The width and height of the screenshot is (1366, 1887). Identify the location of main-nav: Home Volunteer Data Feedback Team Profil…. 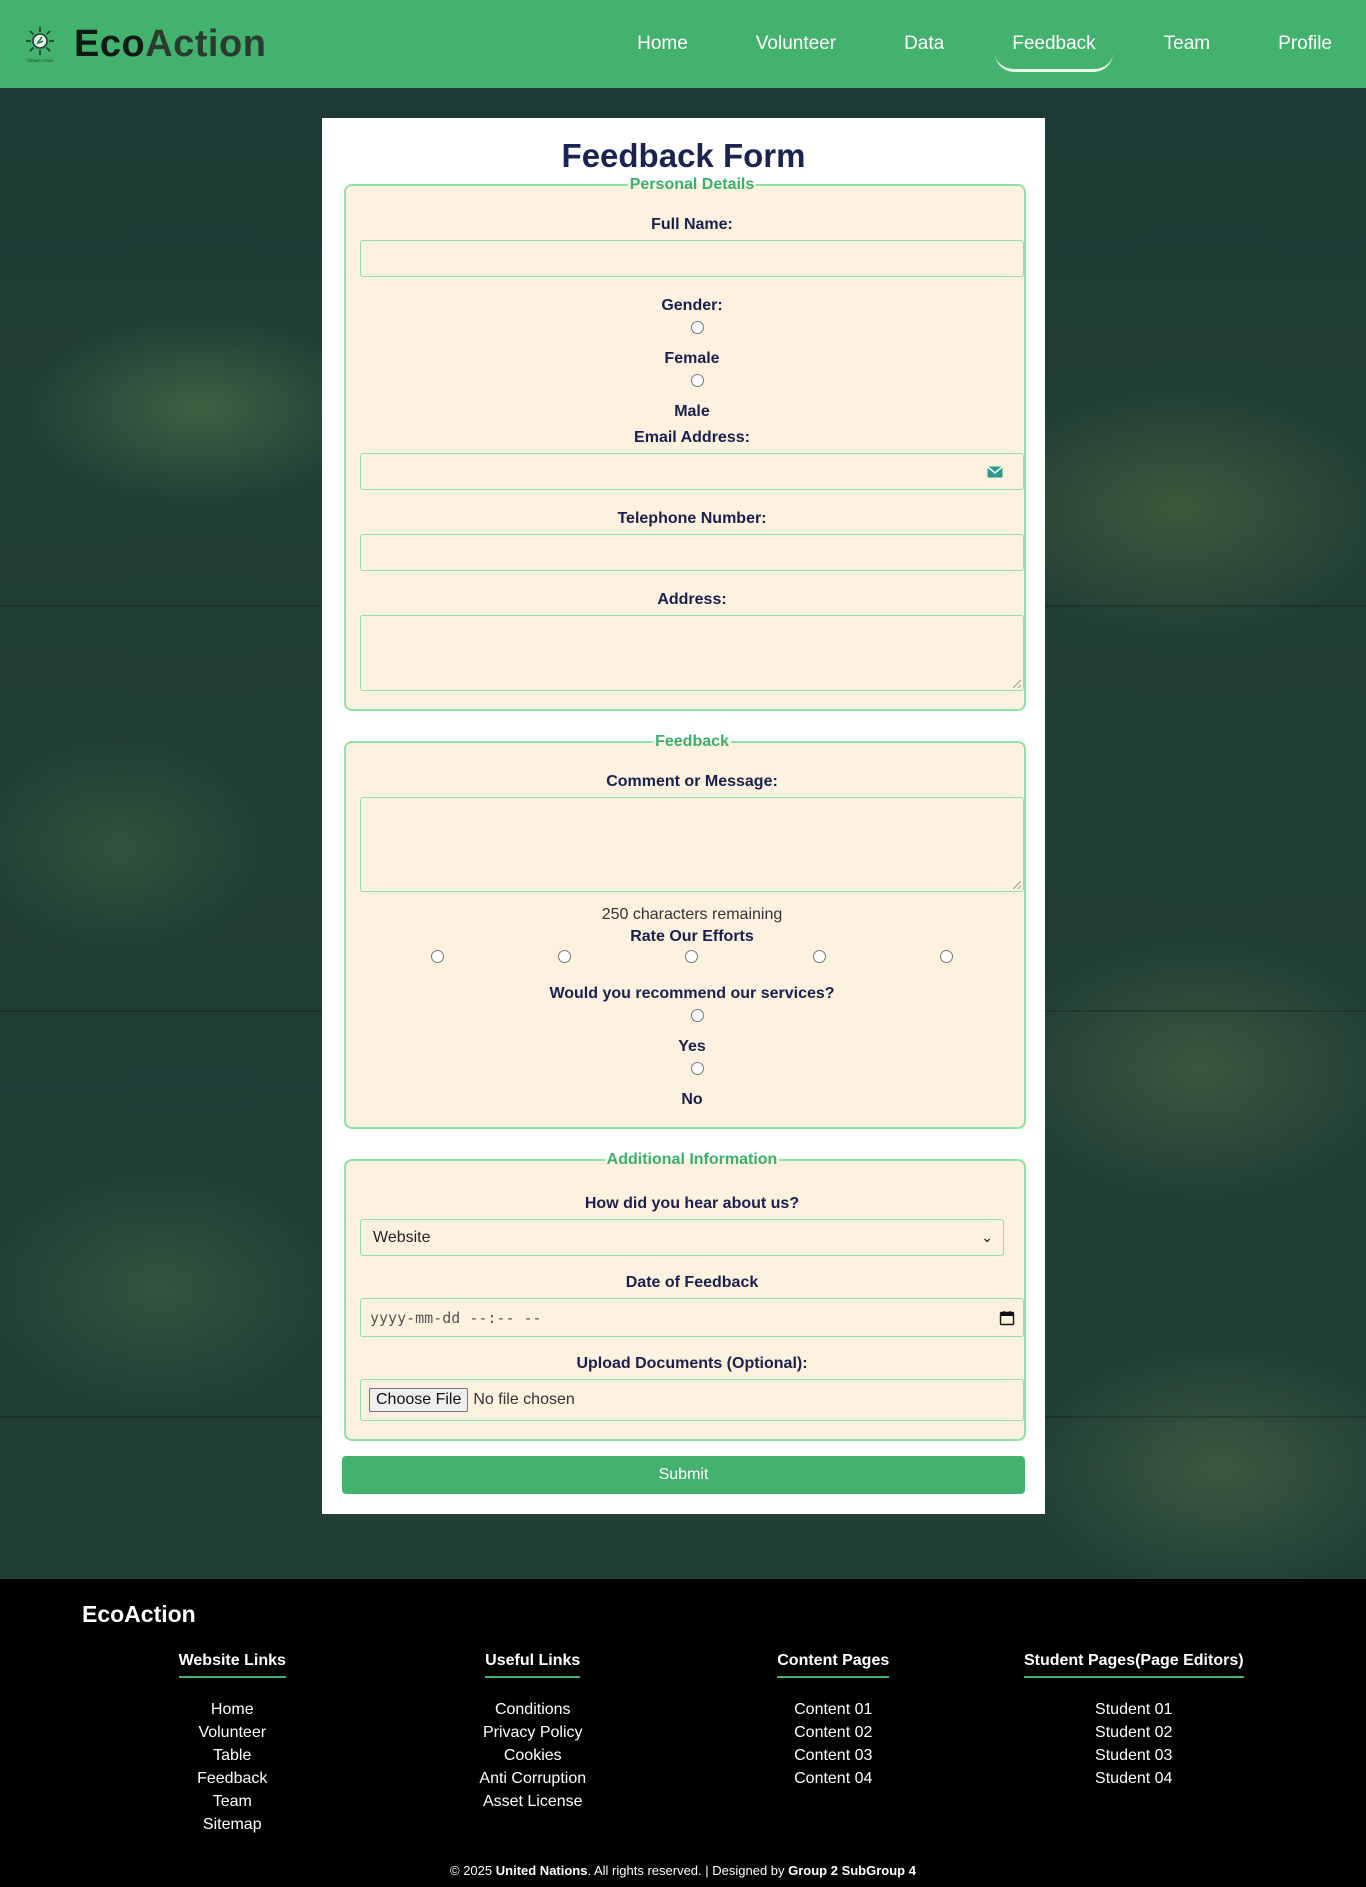
(984, 44).